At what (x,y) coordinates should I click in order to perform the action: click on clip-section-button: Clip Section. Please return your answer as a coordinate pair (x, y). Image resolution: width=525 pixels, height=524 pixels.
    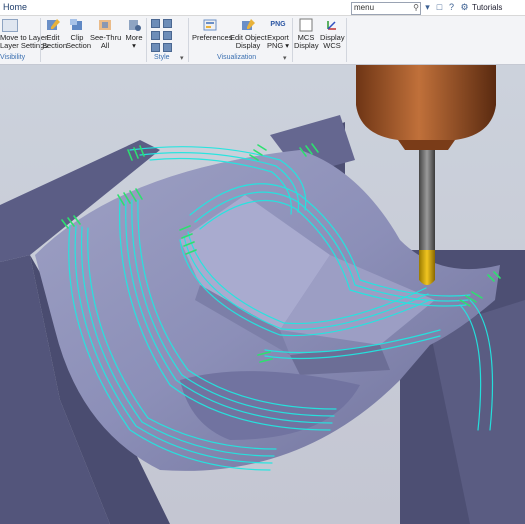
    Looking at the image, I should click on (79, 34).